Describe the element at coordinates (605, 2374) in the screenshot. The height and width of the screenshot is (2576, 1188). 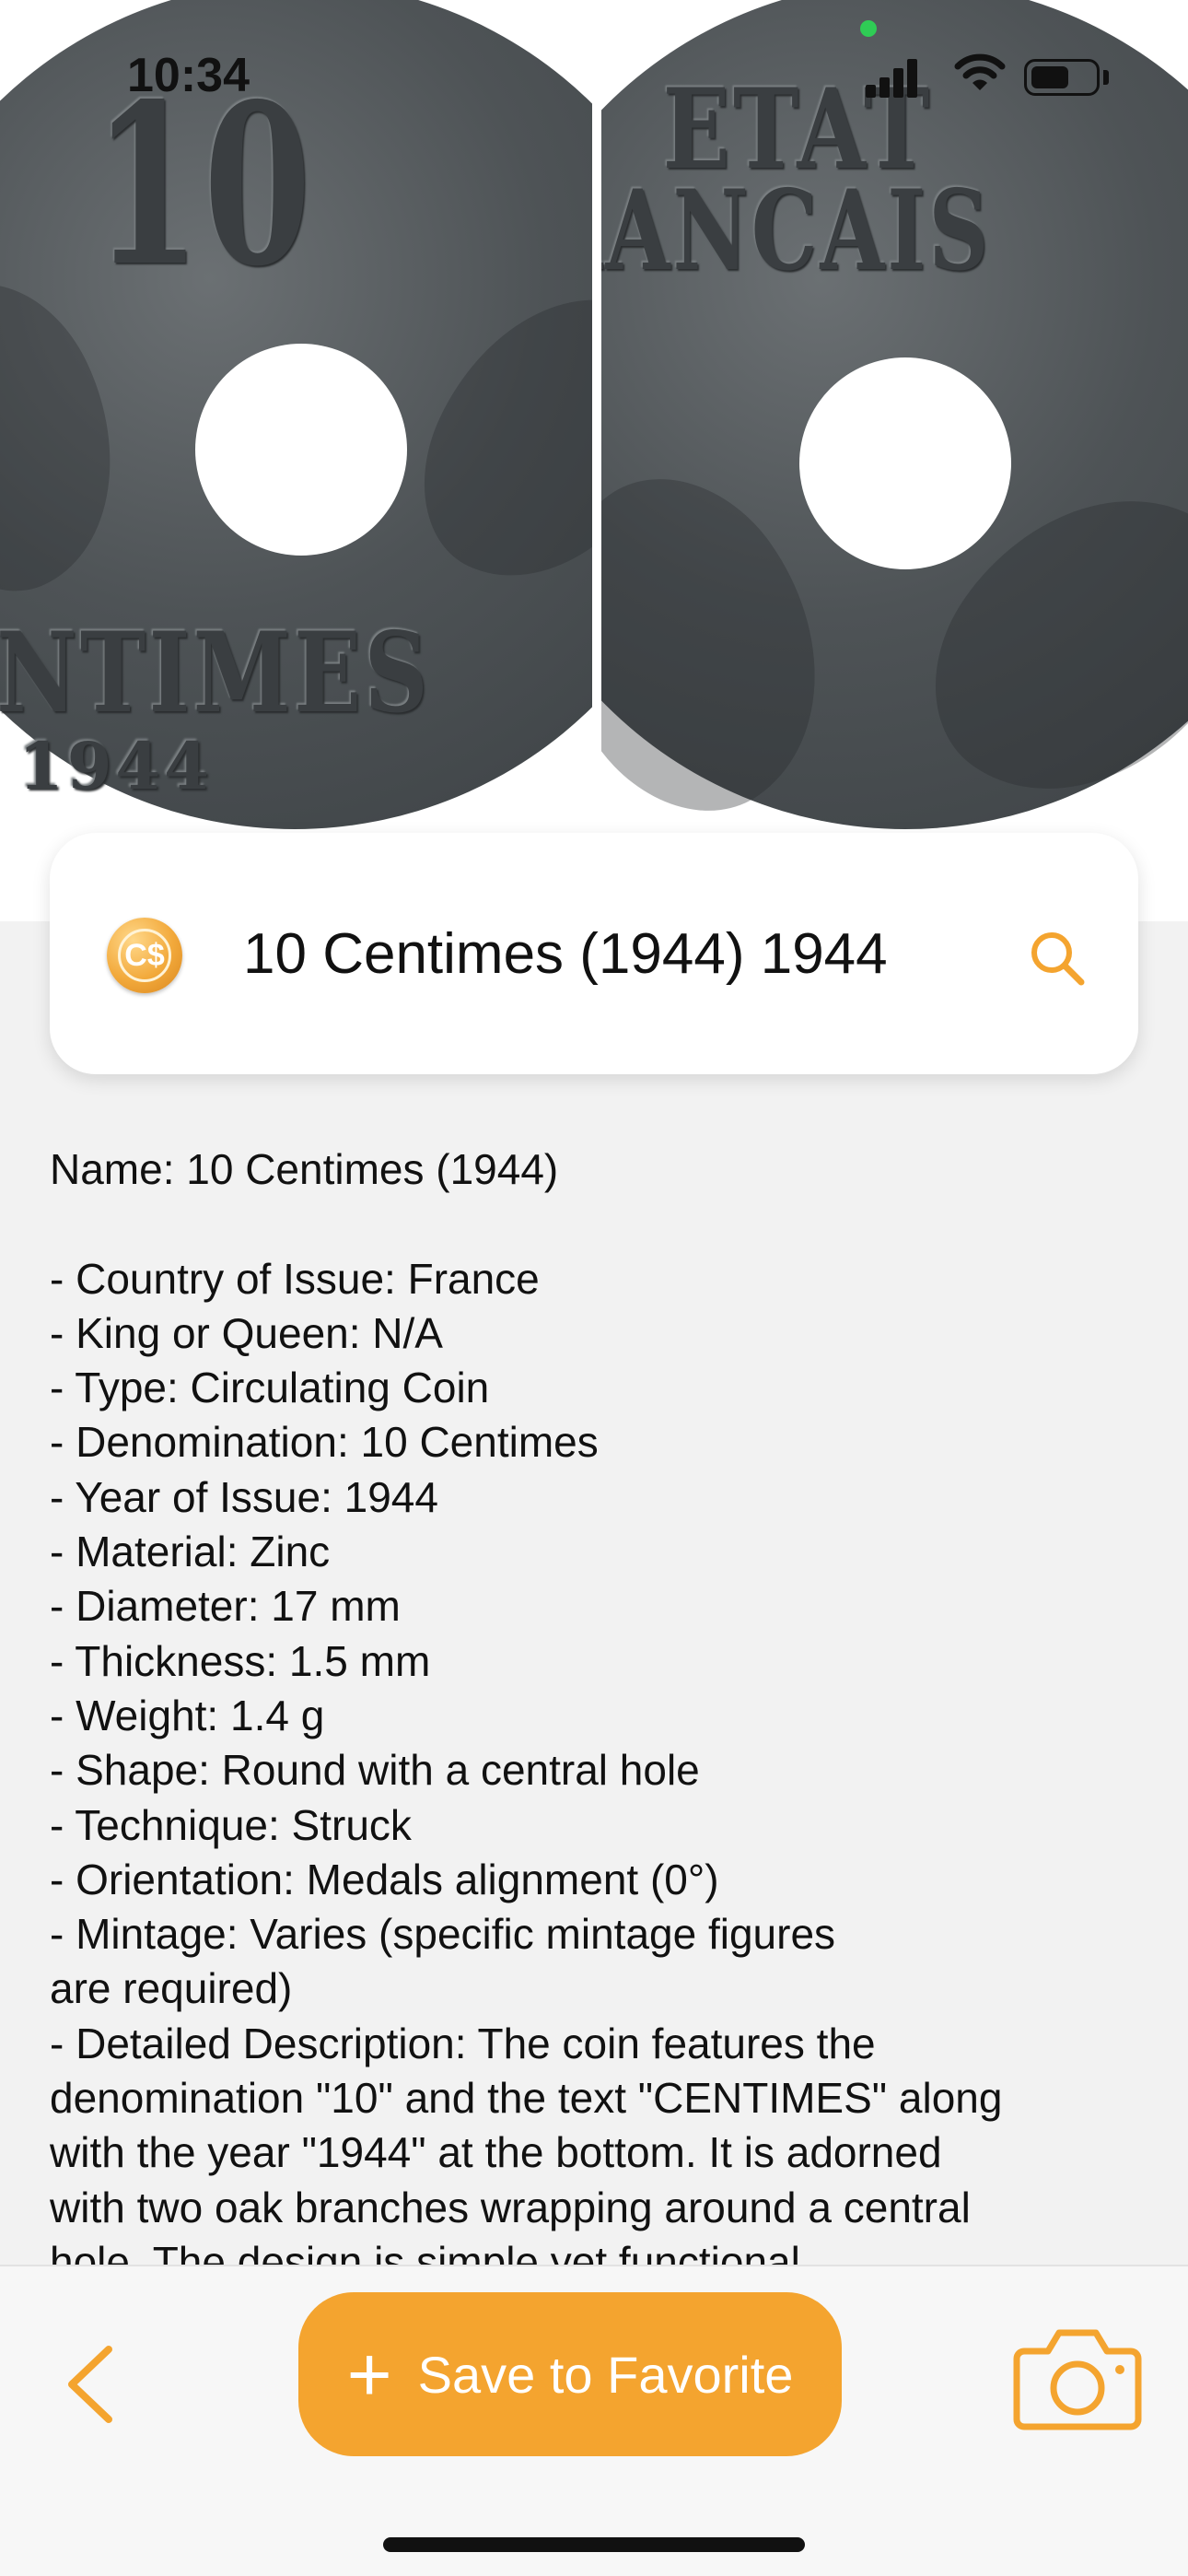
I see `save-to-favorite-label: Save to Favorite` at that location.